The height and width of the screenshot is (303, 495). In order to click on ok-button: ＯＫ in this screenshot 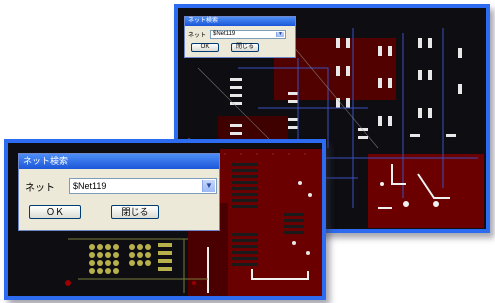, I will do `click(55, 212)`.